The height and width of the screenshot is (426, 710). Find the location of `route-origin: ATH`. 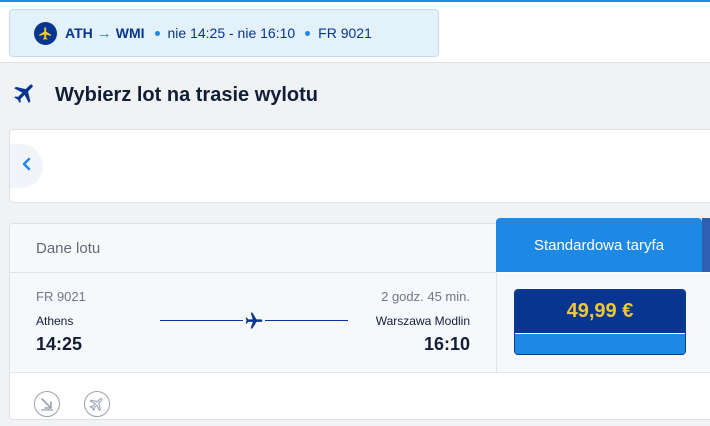

route-origin: ATH is located at coordinates (79, 33).